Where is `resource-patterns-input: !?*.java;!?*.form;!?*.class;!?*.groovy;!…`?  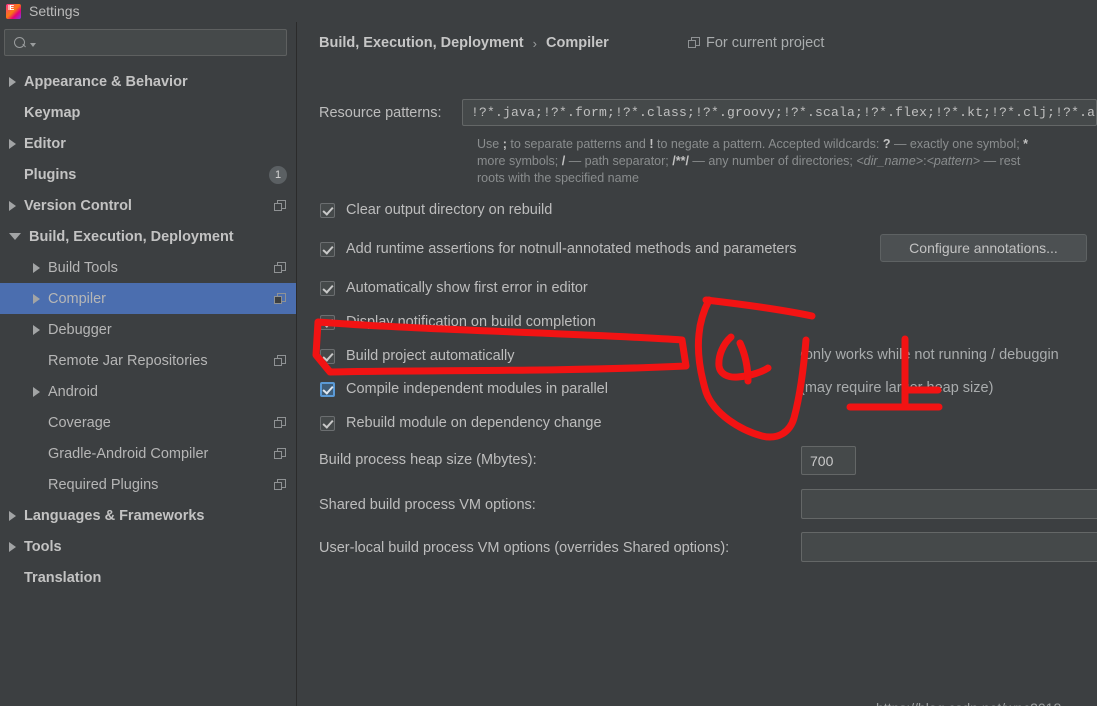 resource-patterns-input: !?*.java;!?*.form;!?*.class;!?*.groovy;!… is located at coordinates (779, 112).